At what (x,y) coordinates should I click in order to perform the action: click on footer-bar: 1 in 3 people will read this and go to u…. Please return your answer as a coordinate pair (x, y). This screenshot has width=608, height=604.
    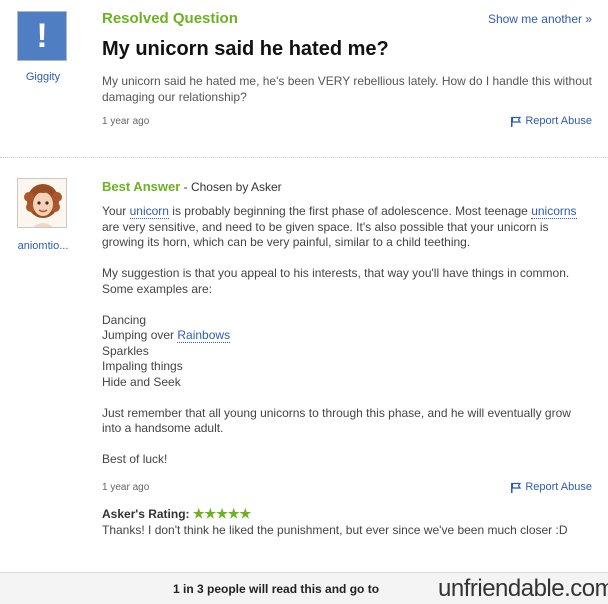
    Looking at the image, I should click on (304, 588).